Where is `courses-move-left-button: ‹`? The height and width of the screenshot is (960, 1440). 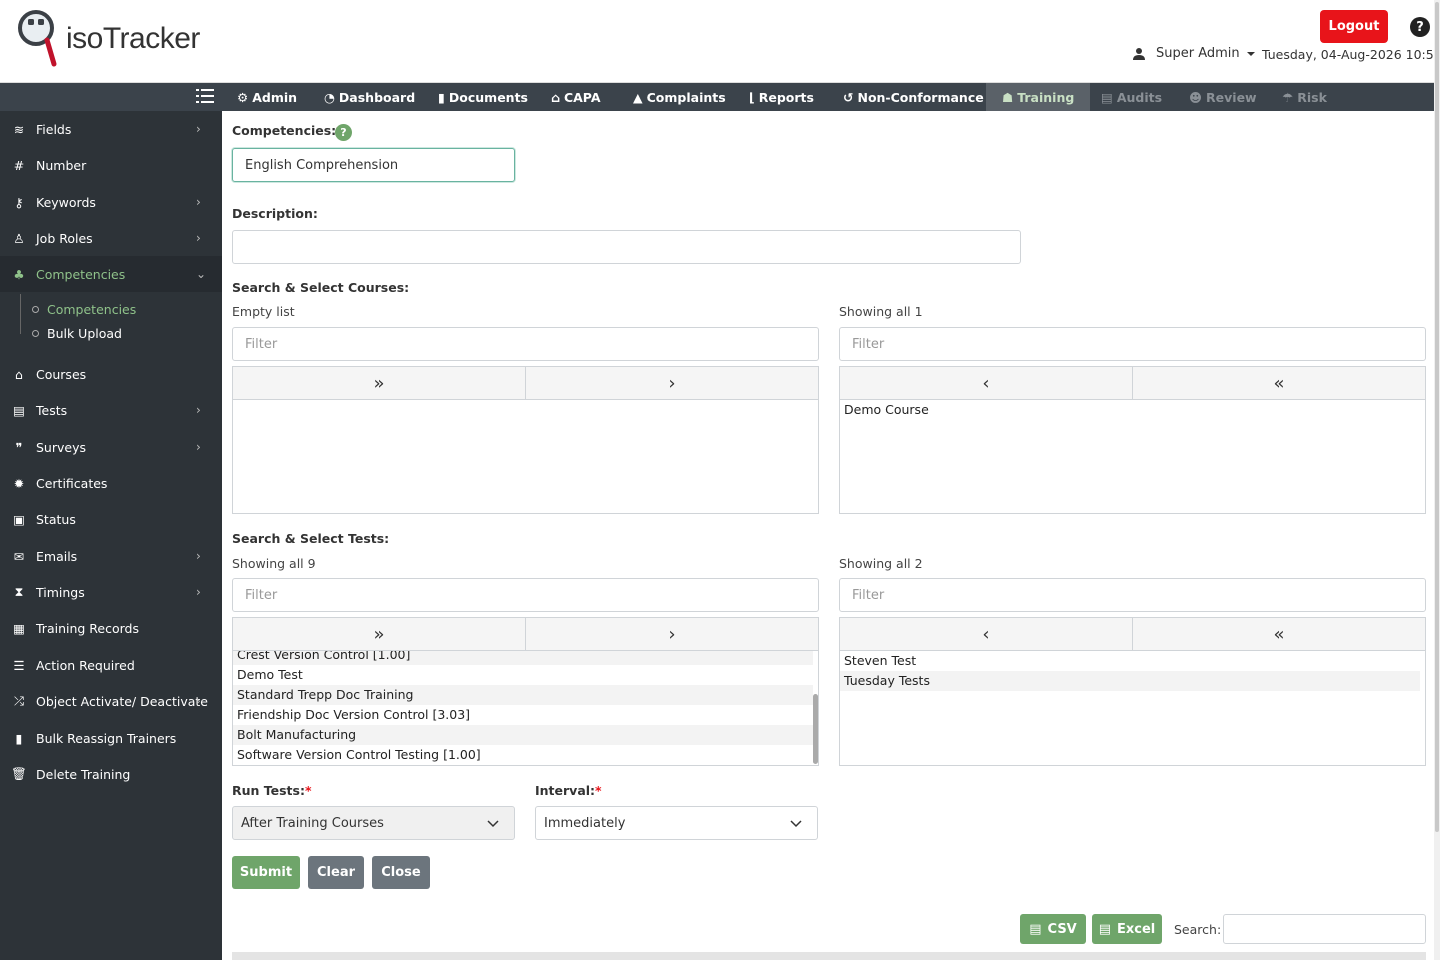 courses-move-left-button: ‹ is located at coordinates (986, 383).